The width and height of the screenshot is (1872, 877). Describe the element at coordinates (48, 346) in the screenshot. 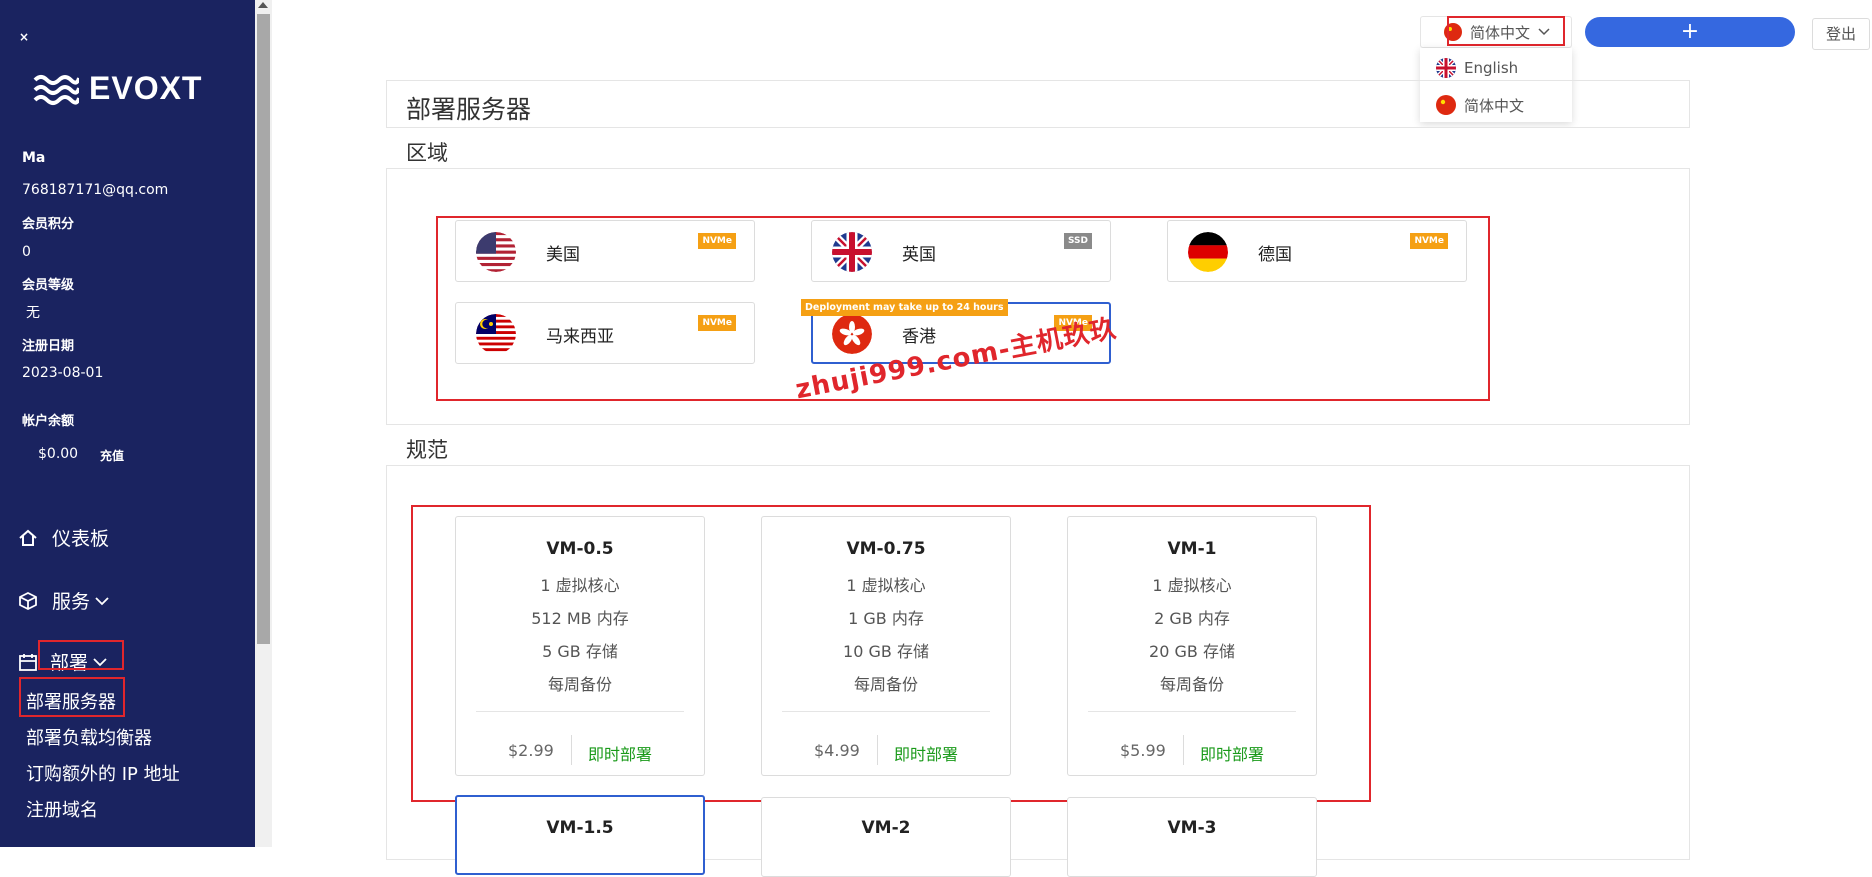

I see `reg-date-label: 注册日期` at that location.